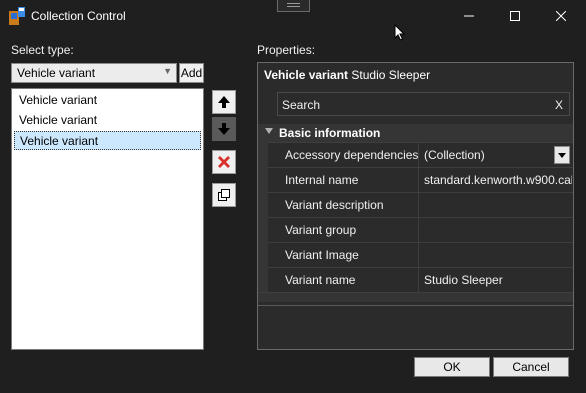  What do you see at coordinates (330, 133) in the screenshot?
I see `category-label: Basic information` at bounding box center [330, 133].